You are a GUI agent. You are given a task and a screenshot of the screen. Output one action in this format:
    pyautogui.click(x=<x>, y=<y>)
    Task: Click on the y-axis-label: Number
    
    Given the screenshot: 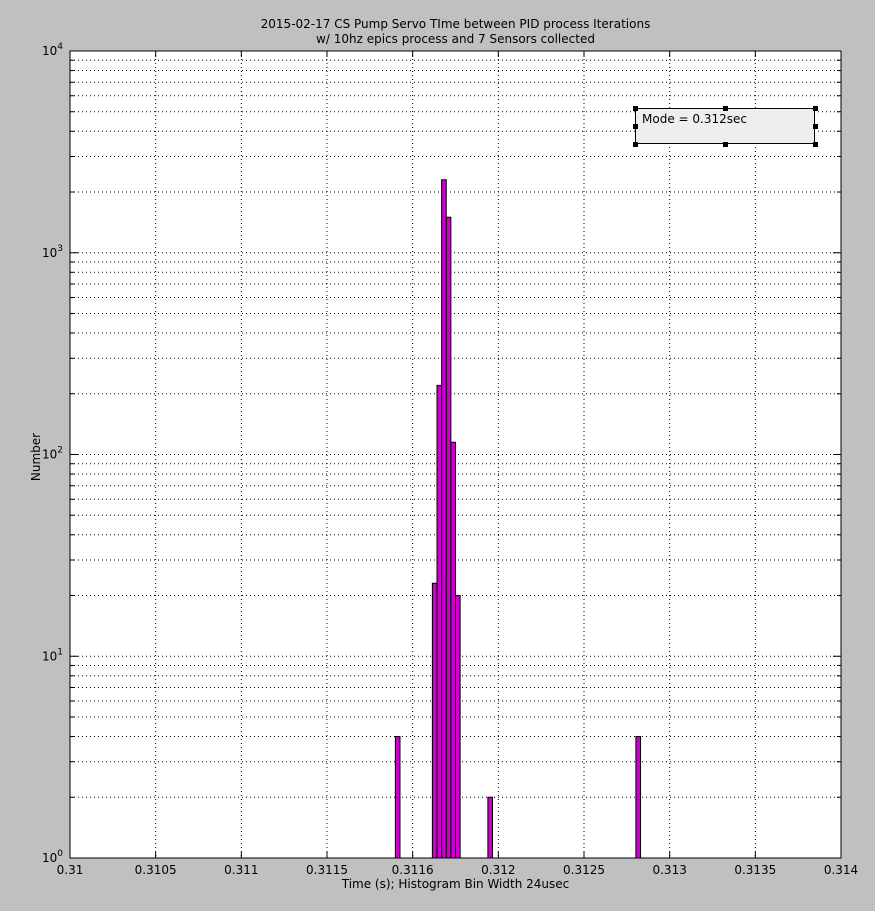 What is the action you would take?
    pyautogui.click(x=36, y=457)
    